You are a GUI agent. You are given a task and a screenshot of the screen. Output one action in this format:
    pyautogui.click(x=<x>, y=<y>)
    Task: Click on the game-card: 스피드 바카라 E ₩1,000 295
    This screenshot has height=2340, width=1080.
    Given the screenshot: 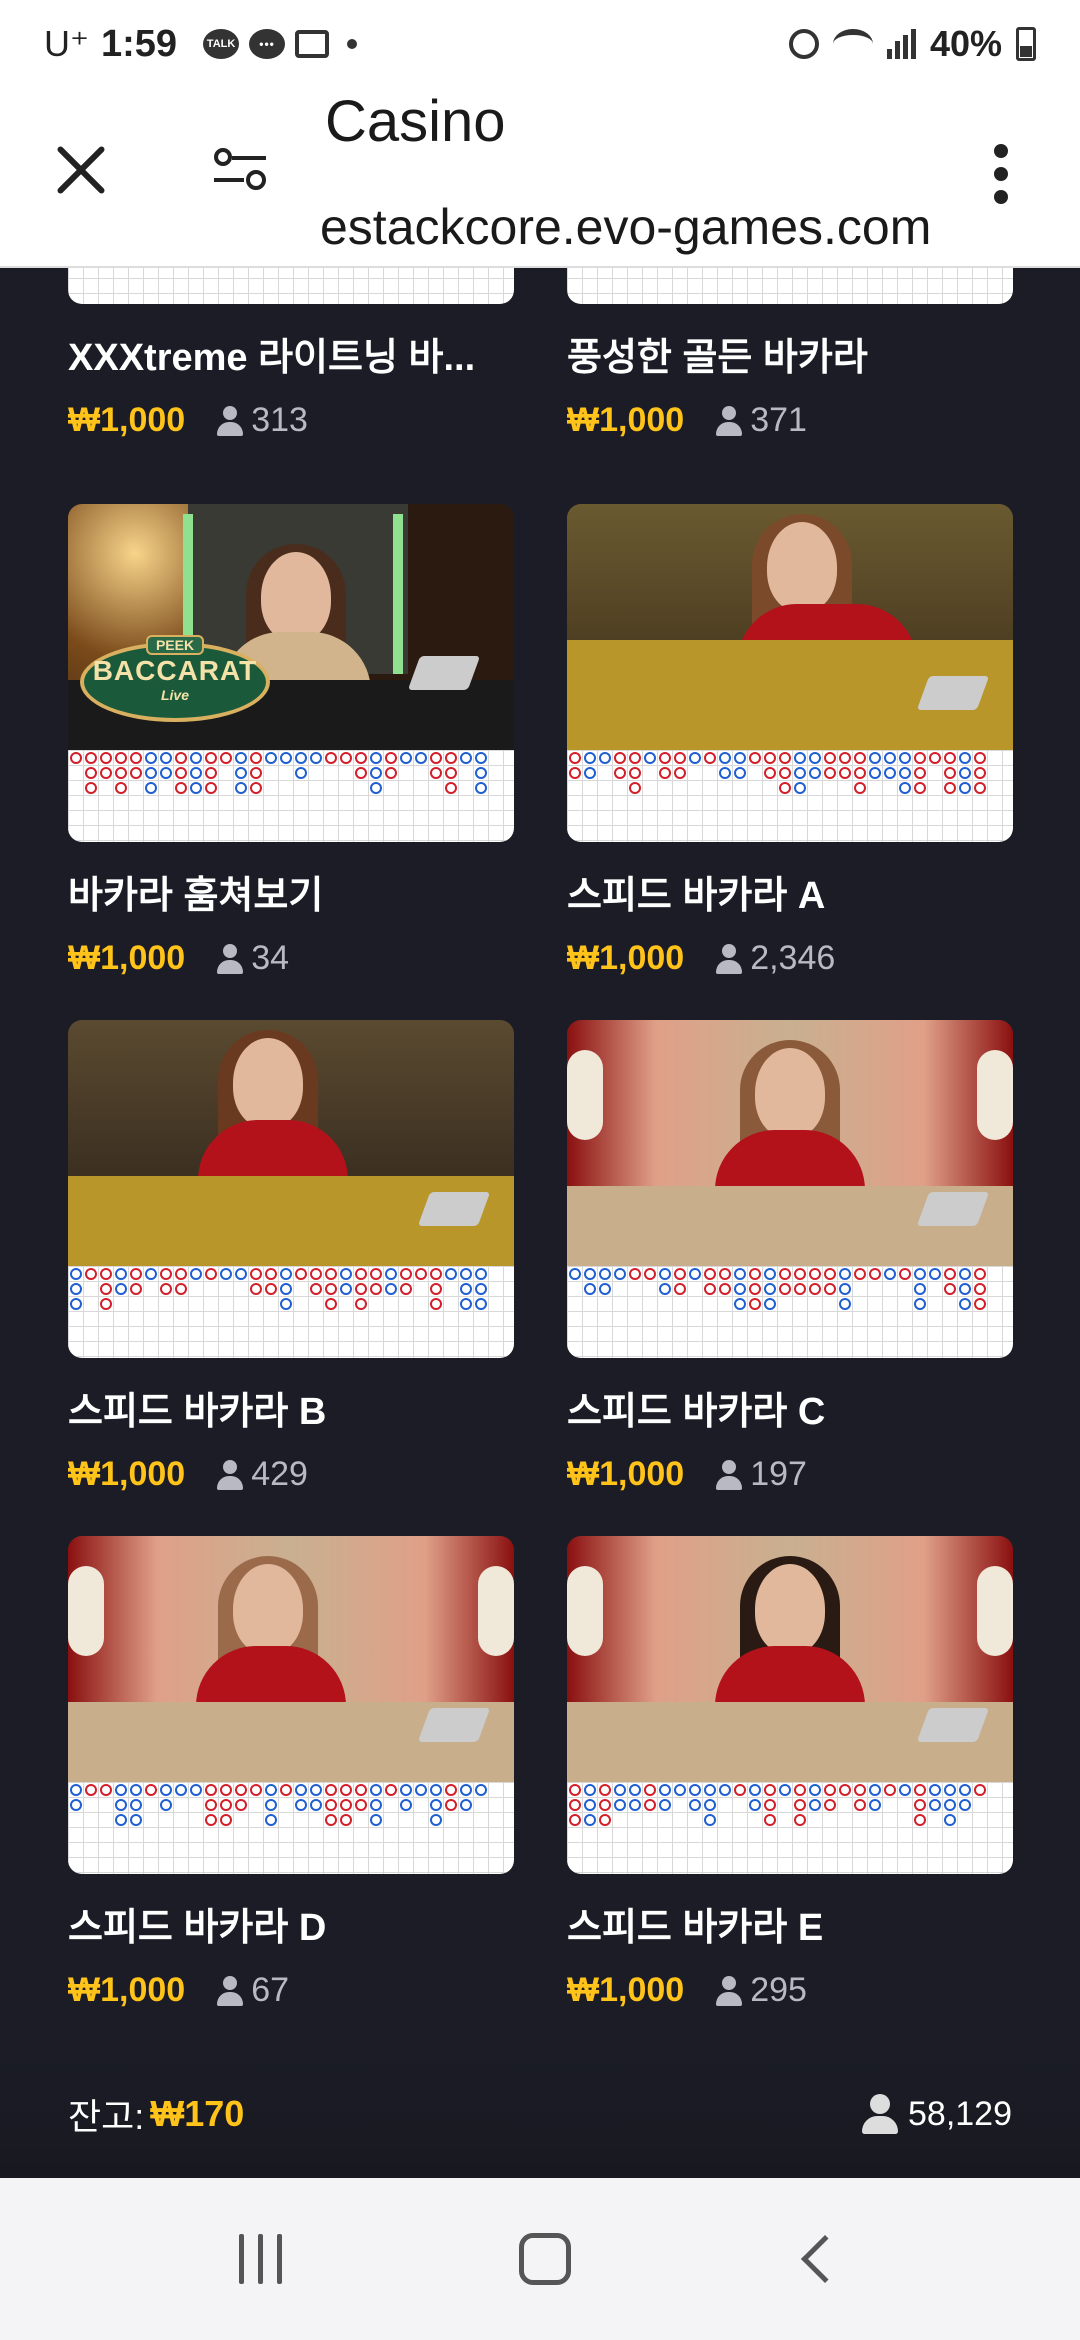 What is the action you would take?
    pyautogui.click(x=790, y=1773)
    